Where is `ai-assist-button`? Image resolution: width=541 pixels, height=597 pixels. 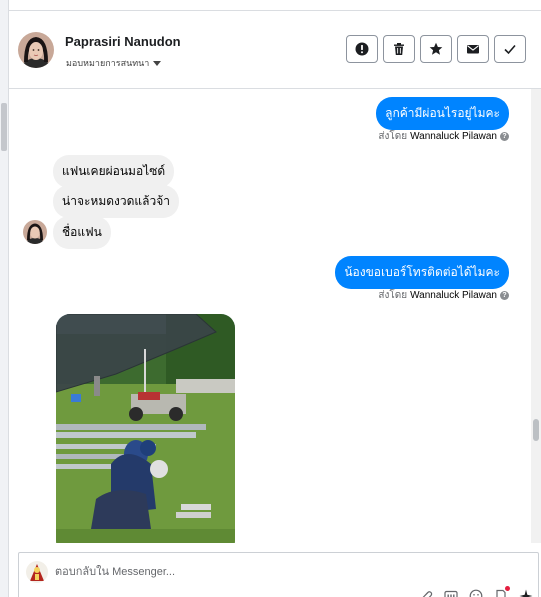
ai-assist-button is located at coordinates (526, 592).